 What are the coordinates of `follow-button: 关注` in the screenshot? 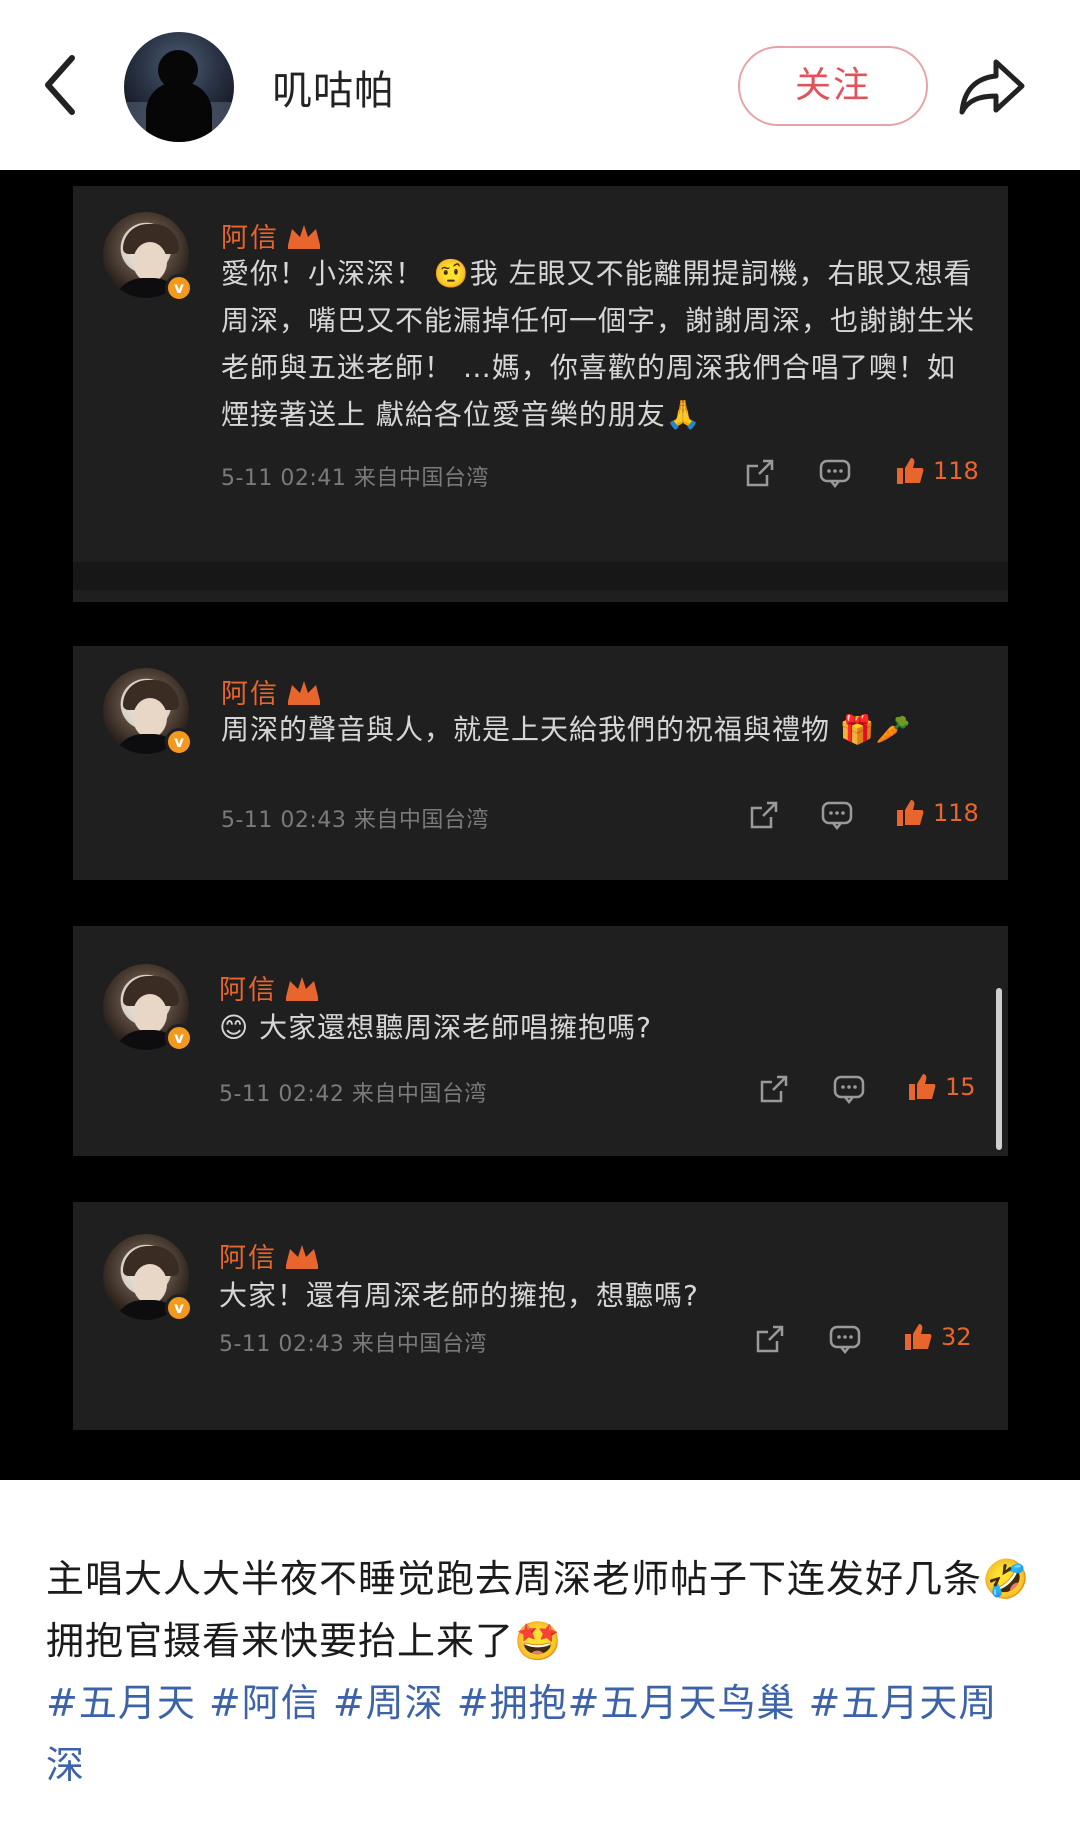 It's located at (833, 86).